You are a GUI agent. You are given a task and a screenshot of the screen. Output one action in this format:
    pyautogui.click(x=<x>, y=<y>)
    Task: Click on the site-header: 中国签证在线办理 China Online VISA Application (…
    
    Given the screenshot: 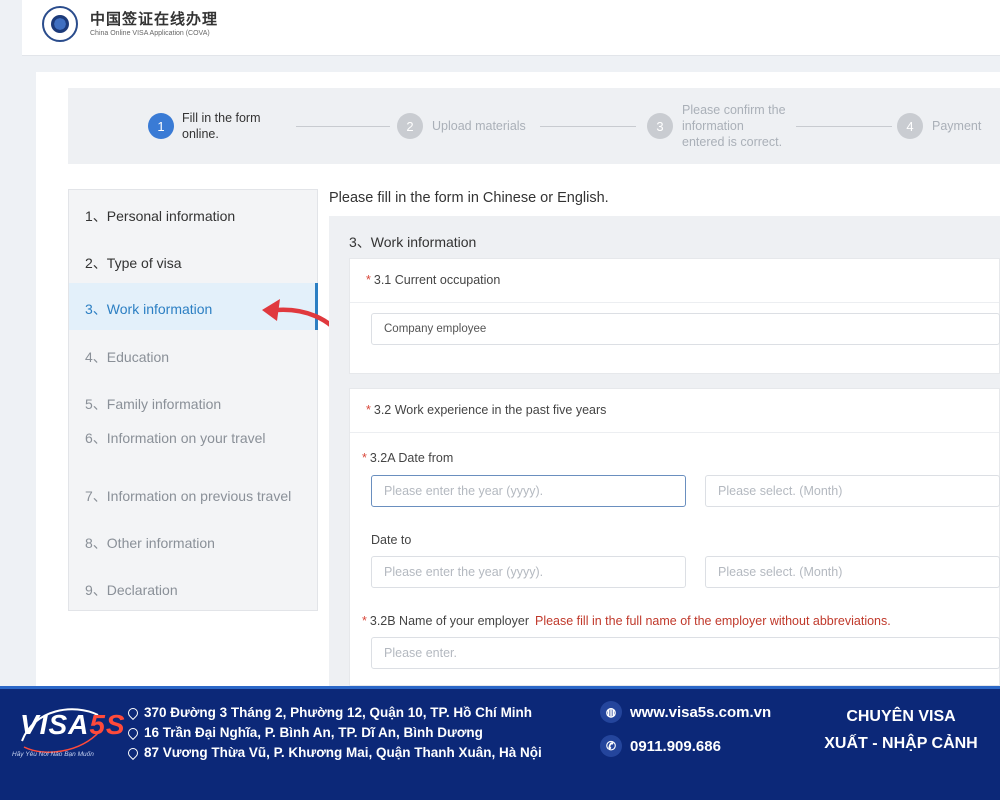 What is the action you would take?
    pyautogui.click(x=511, y=28)
    